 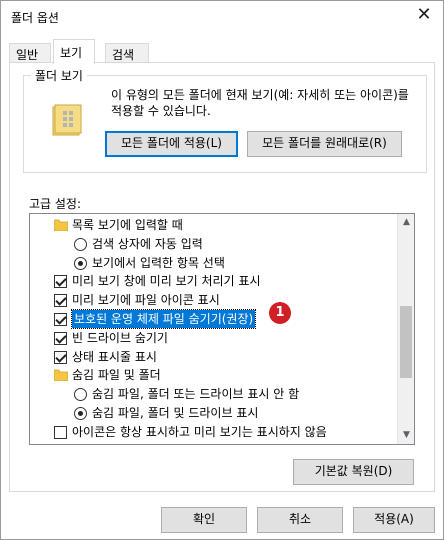 What do you see at coordinates (175, 413) in the screenshot?
I see `settings-row-label: 숨김 파일, 폴더 및 드라이브 표시` at bounding box center [175, 413].